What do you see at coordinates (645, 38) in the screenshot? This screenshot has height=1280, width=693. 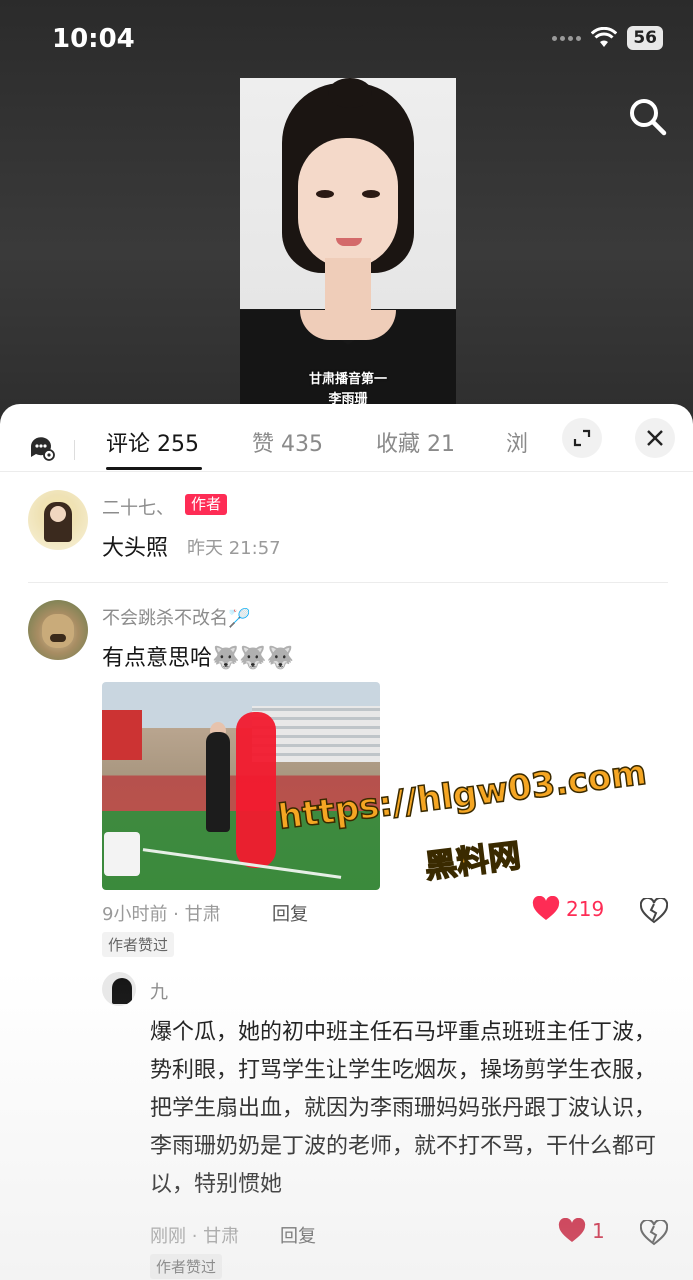 I see `battery-indicator: 56` at bounding box center [645, 38].